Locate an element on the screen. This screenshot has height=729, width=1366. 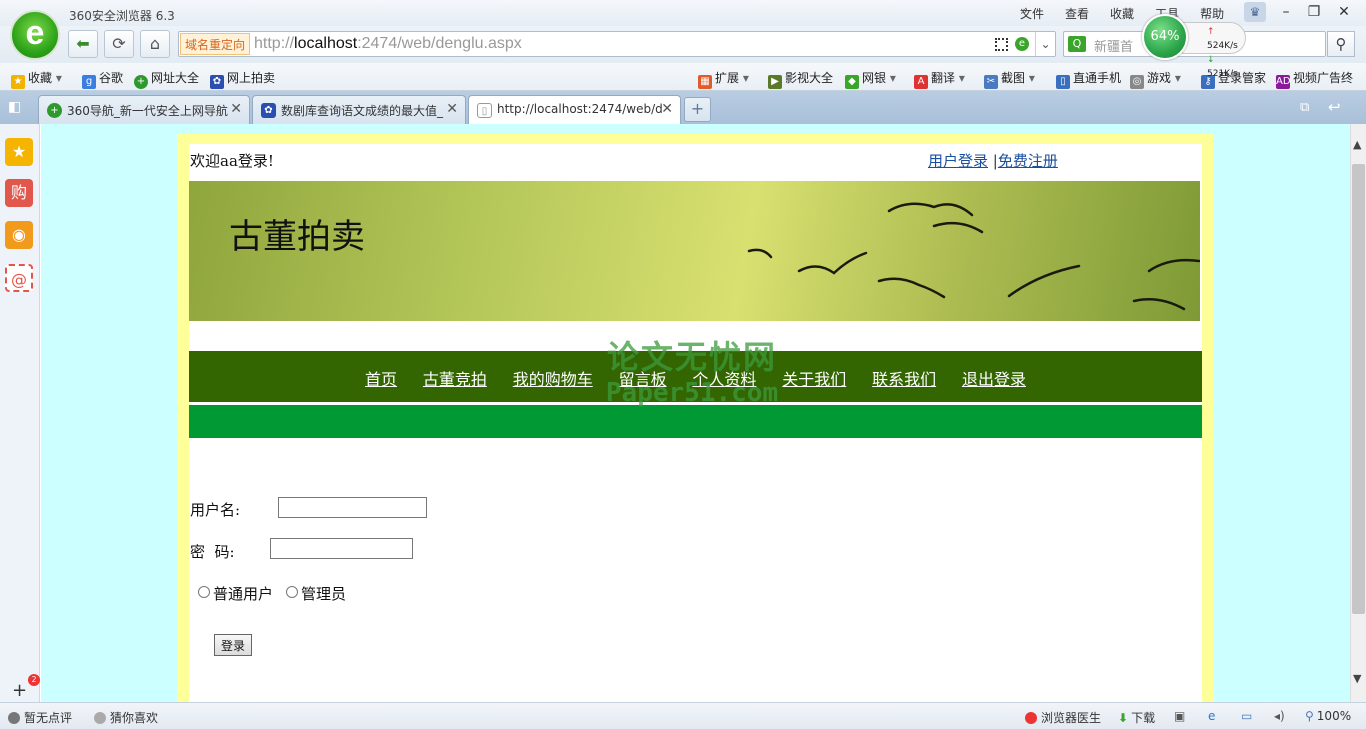
nav-cart: 我的购物车 is located at coordinates (553, 379).